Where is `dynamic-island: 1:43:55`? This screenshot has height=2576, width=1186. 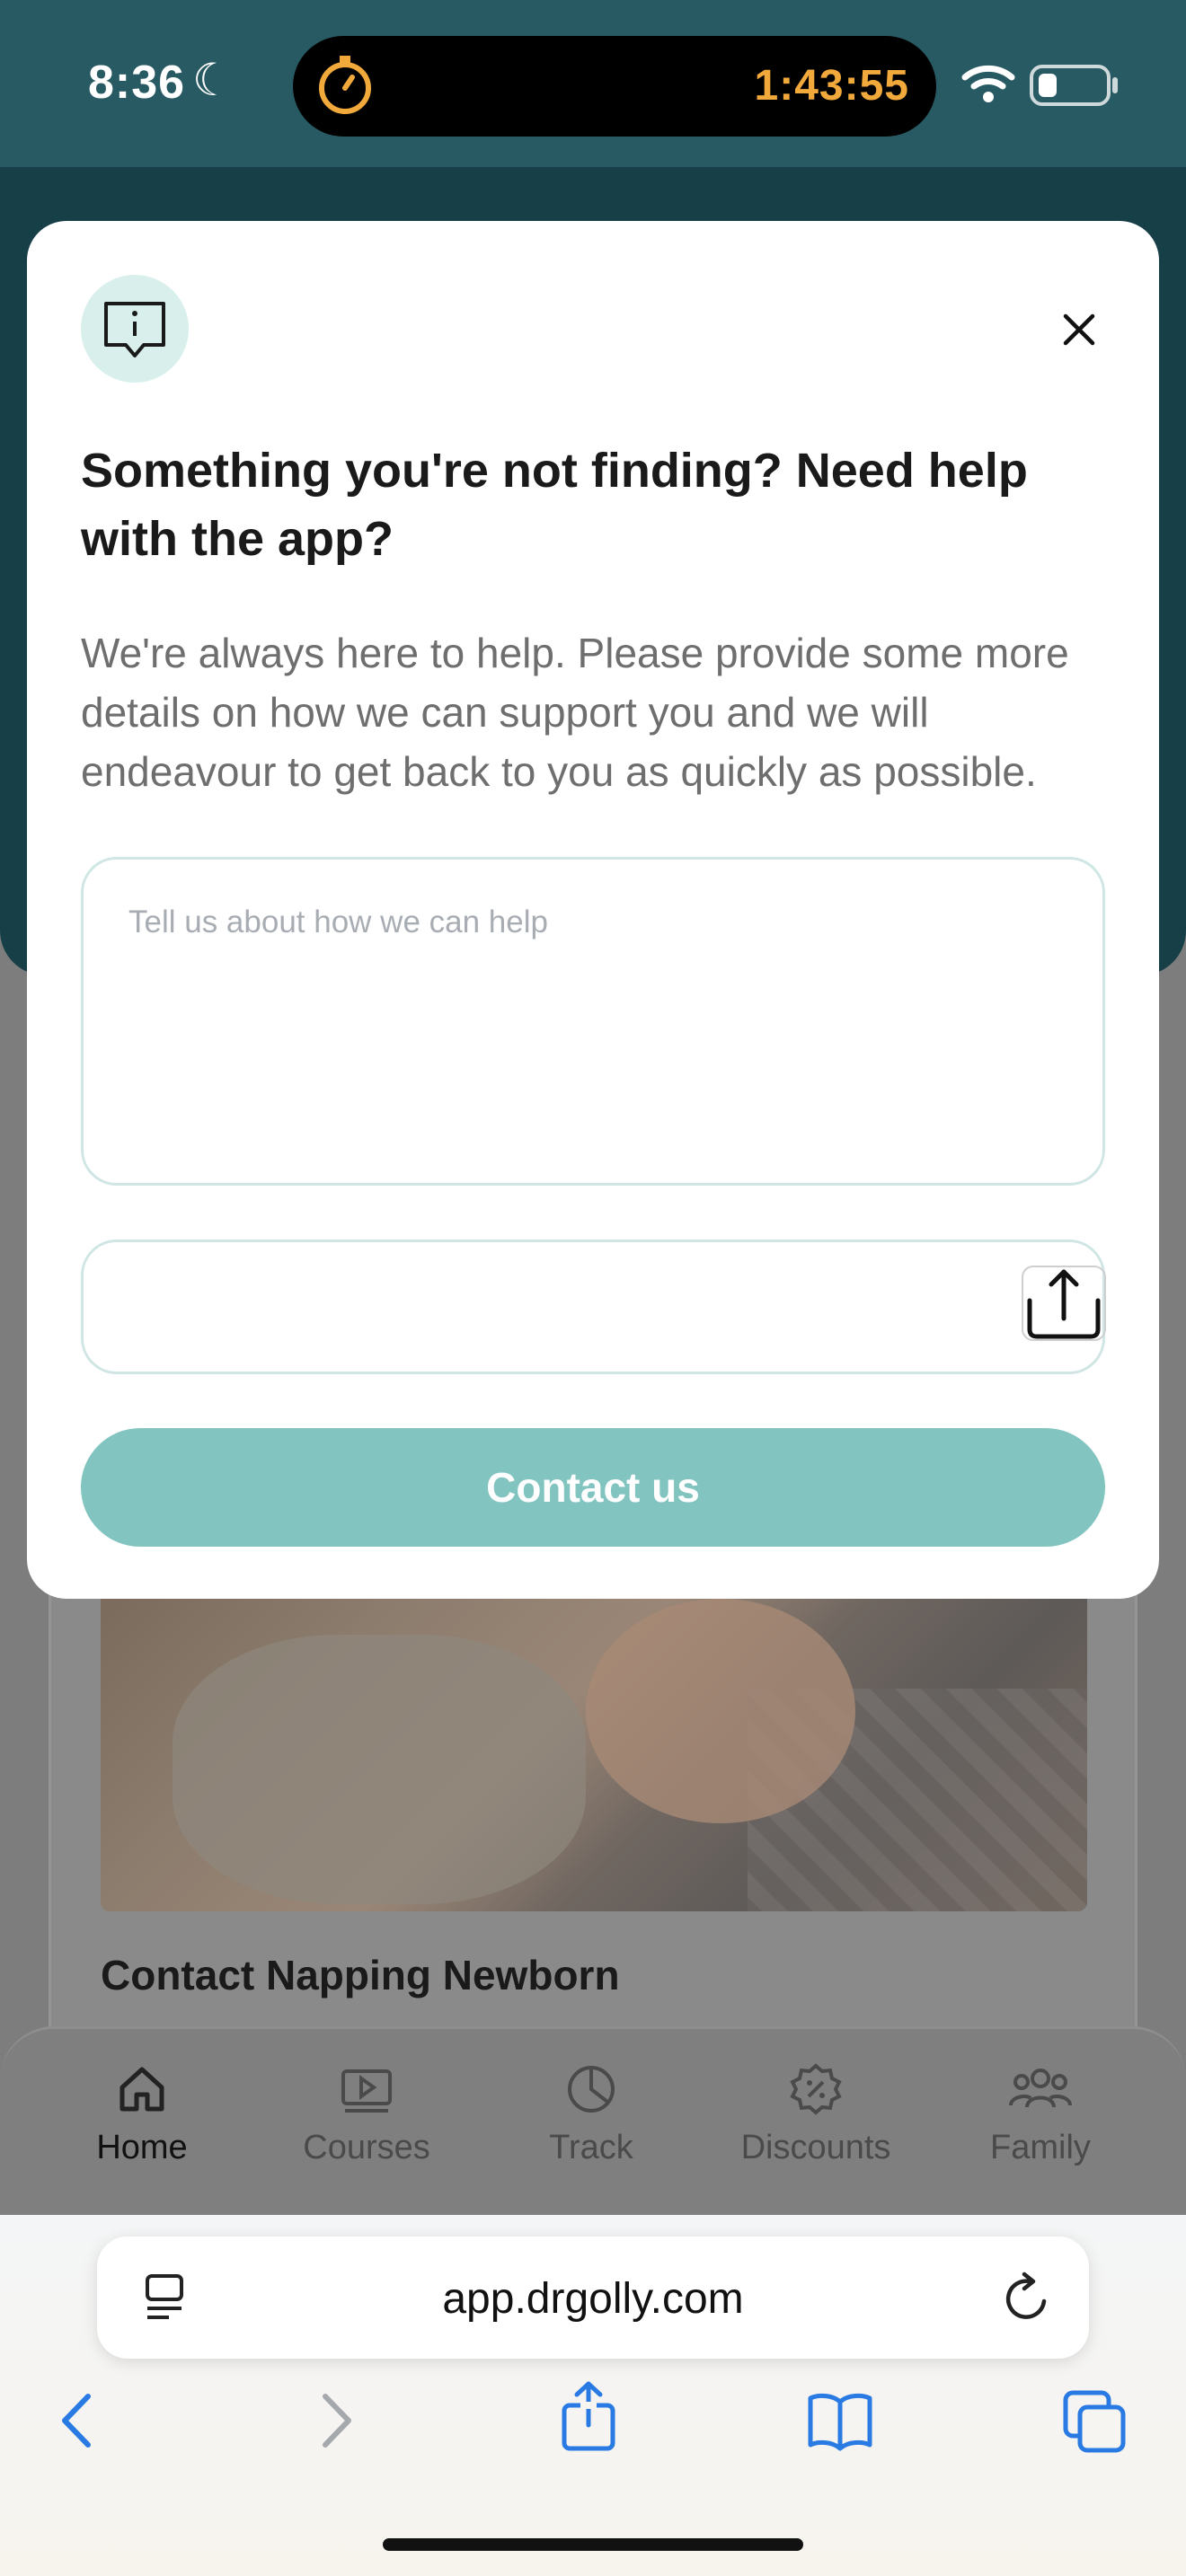 dynamic-island: 1:43:55 is located at coordinates (614, 86).